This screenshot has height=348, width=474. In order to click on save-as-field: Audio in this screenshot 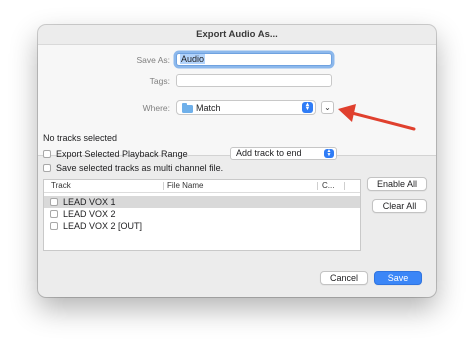, I will do `click(254, 59)`.